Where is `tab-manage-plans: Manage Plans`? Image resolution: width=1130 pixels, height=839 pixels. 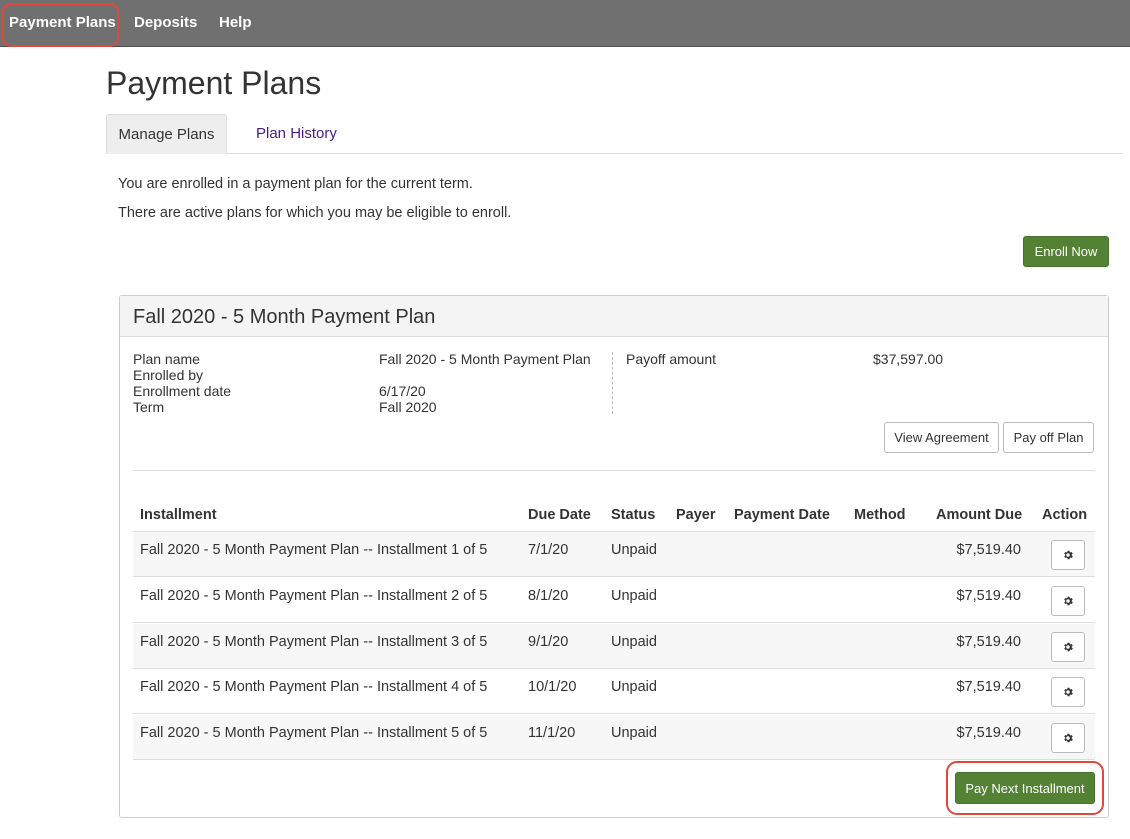 tab-manage-plans: Manage Plans is located at coordinates (166, 134).